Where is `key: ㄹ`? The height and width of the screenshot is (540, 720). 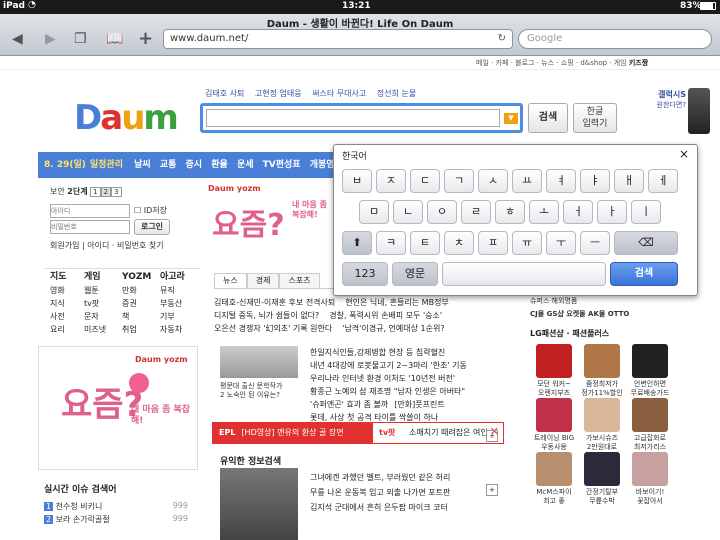 key: ㄹ is located at coordinates (476, 212).